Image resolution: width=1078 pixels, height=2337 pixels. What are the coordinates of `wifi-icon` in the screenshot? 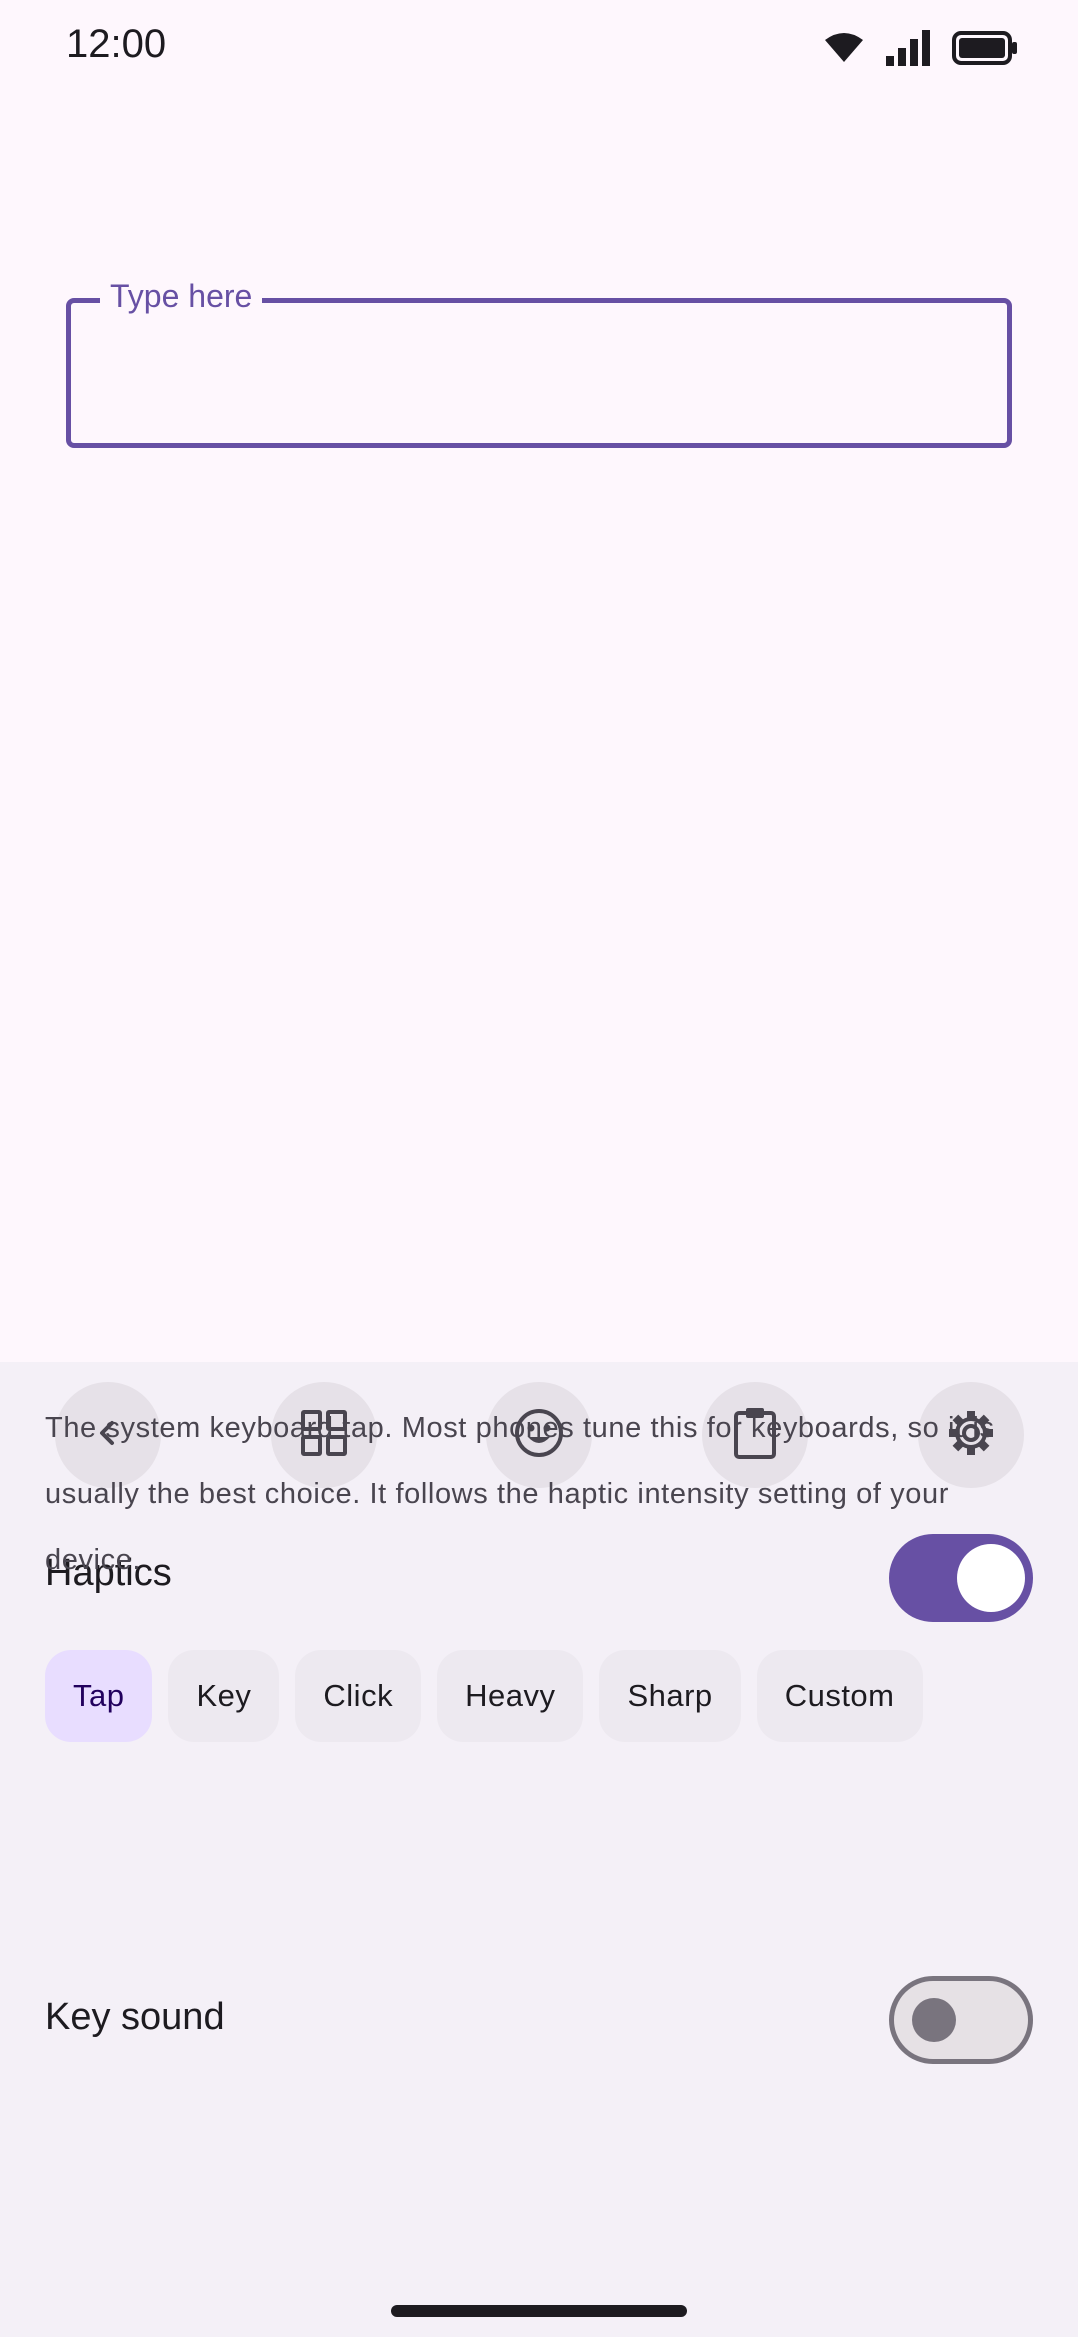 It's located at (844, 48).